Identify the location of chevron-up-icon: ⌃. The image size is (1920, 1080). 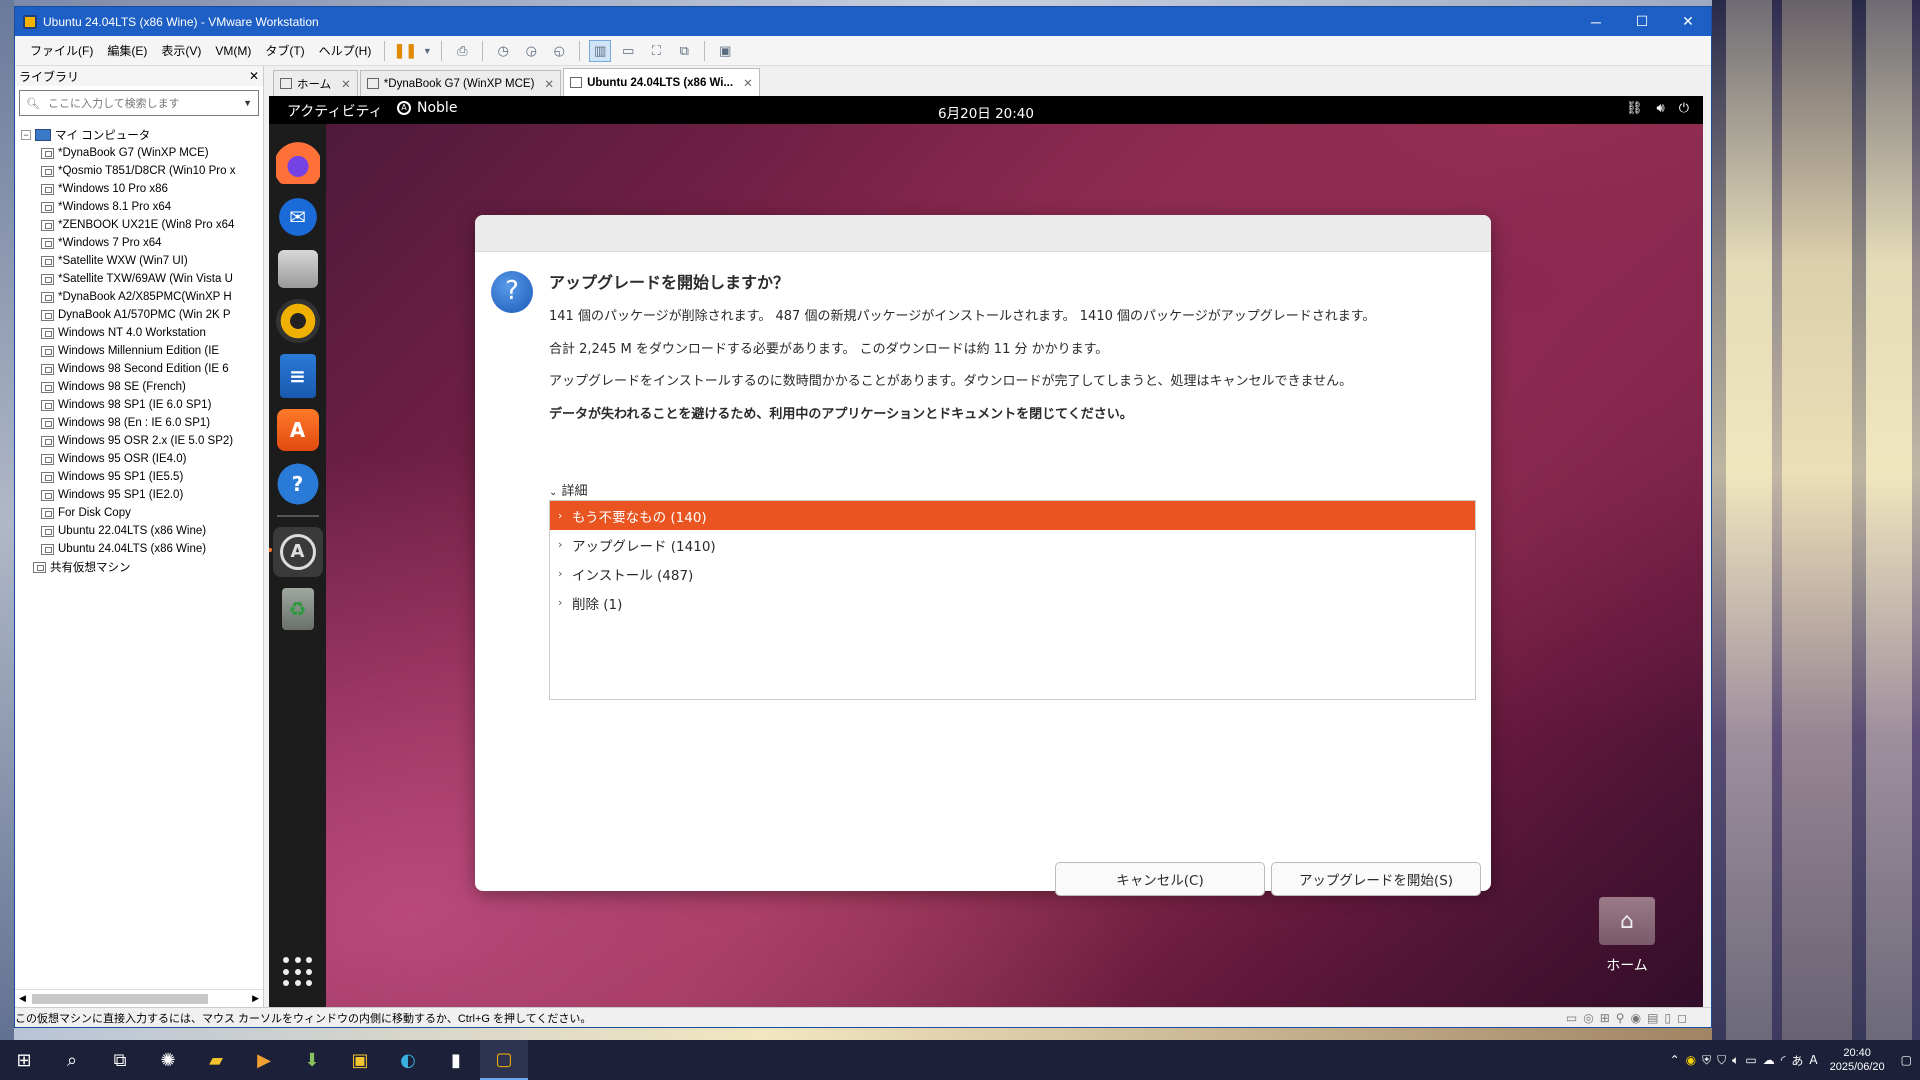
(1675, 1060).